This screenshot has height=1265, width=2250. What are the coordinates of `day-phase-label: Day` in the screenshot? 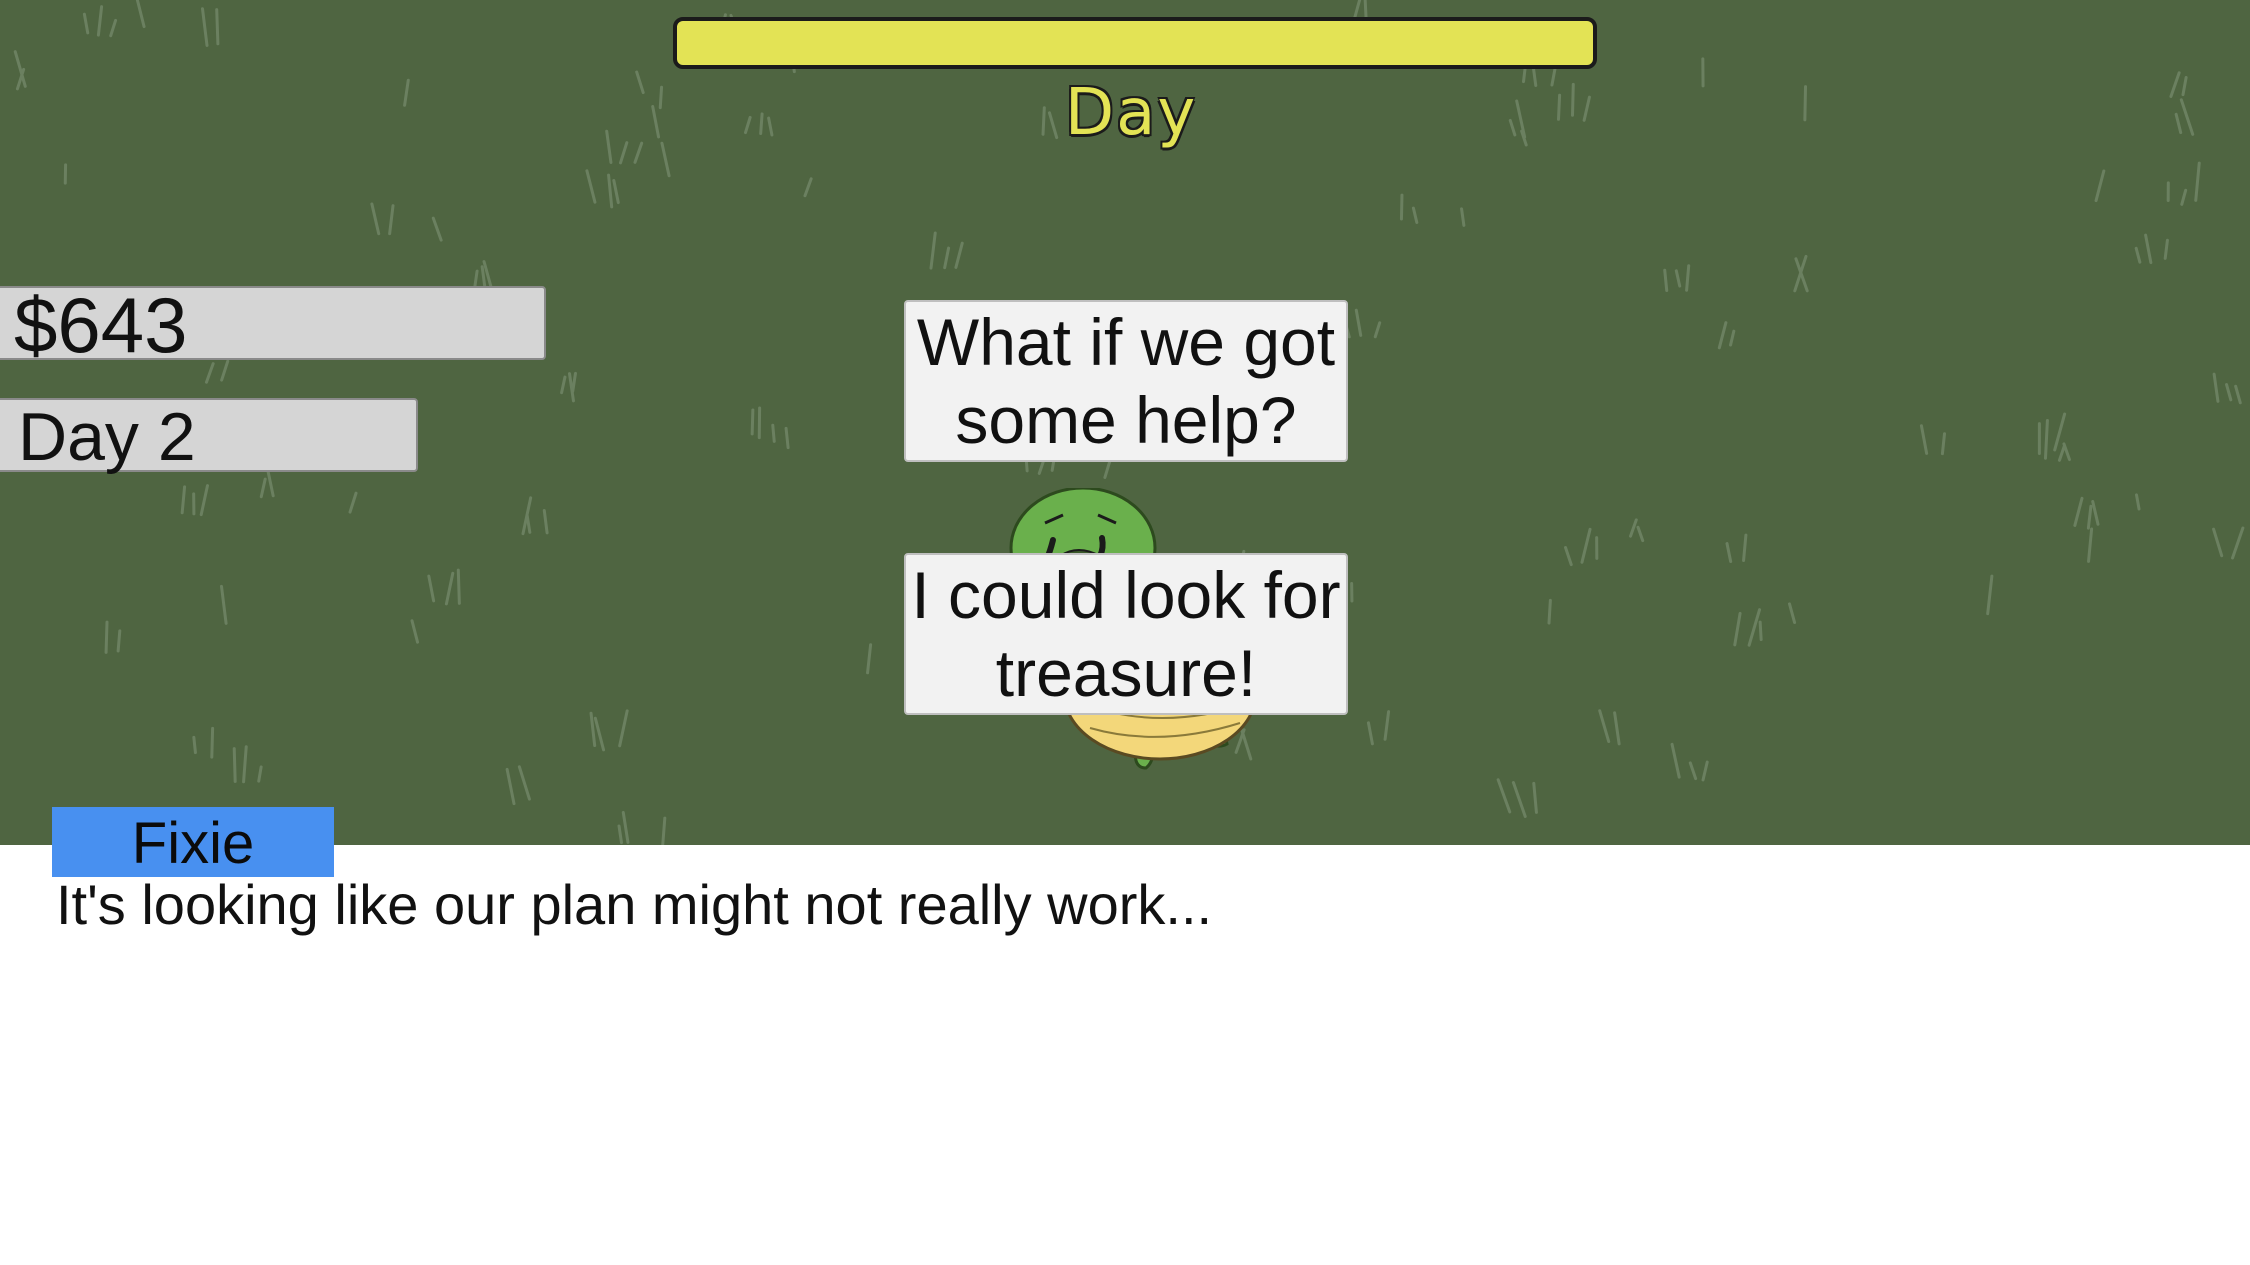 It's located at (1131, 113).